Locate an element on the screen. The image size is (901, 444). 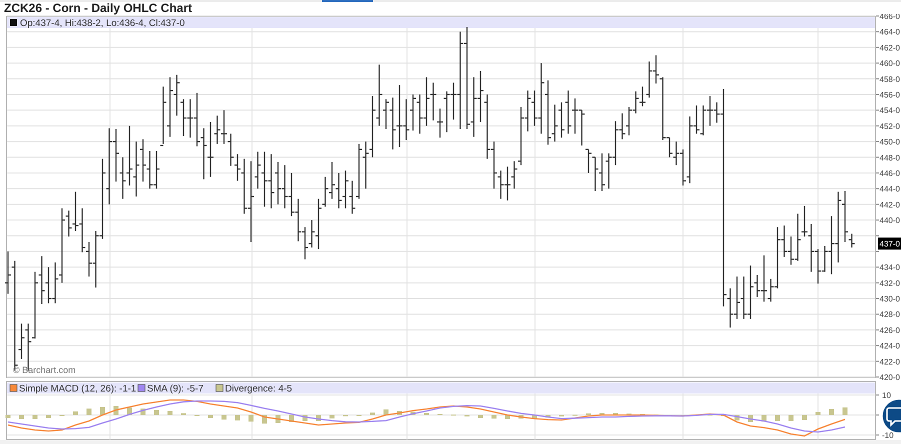
tab-indicator is located at coordinates (347, 1).